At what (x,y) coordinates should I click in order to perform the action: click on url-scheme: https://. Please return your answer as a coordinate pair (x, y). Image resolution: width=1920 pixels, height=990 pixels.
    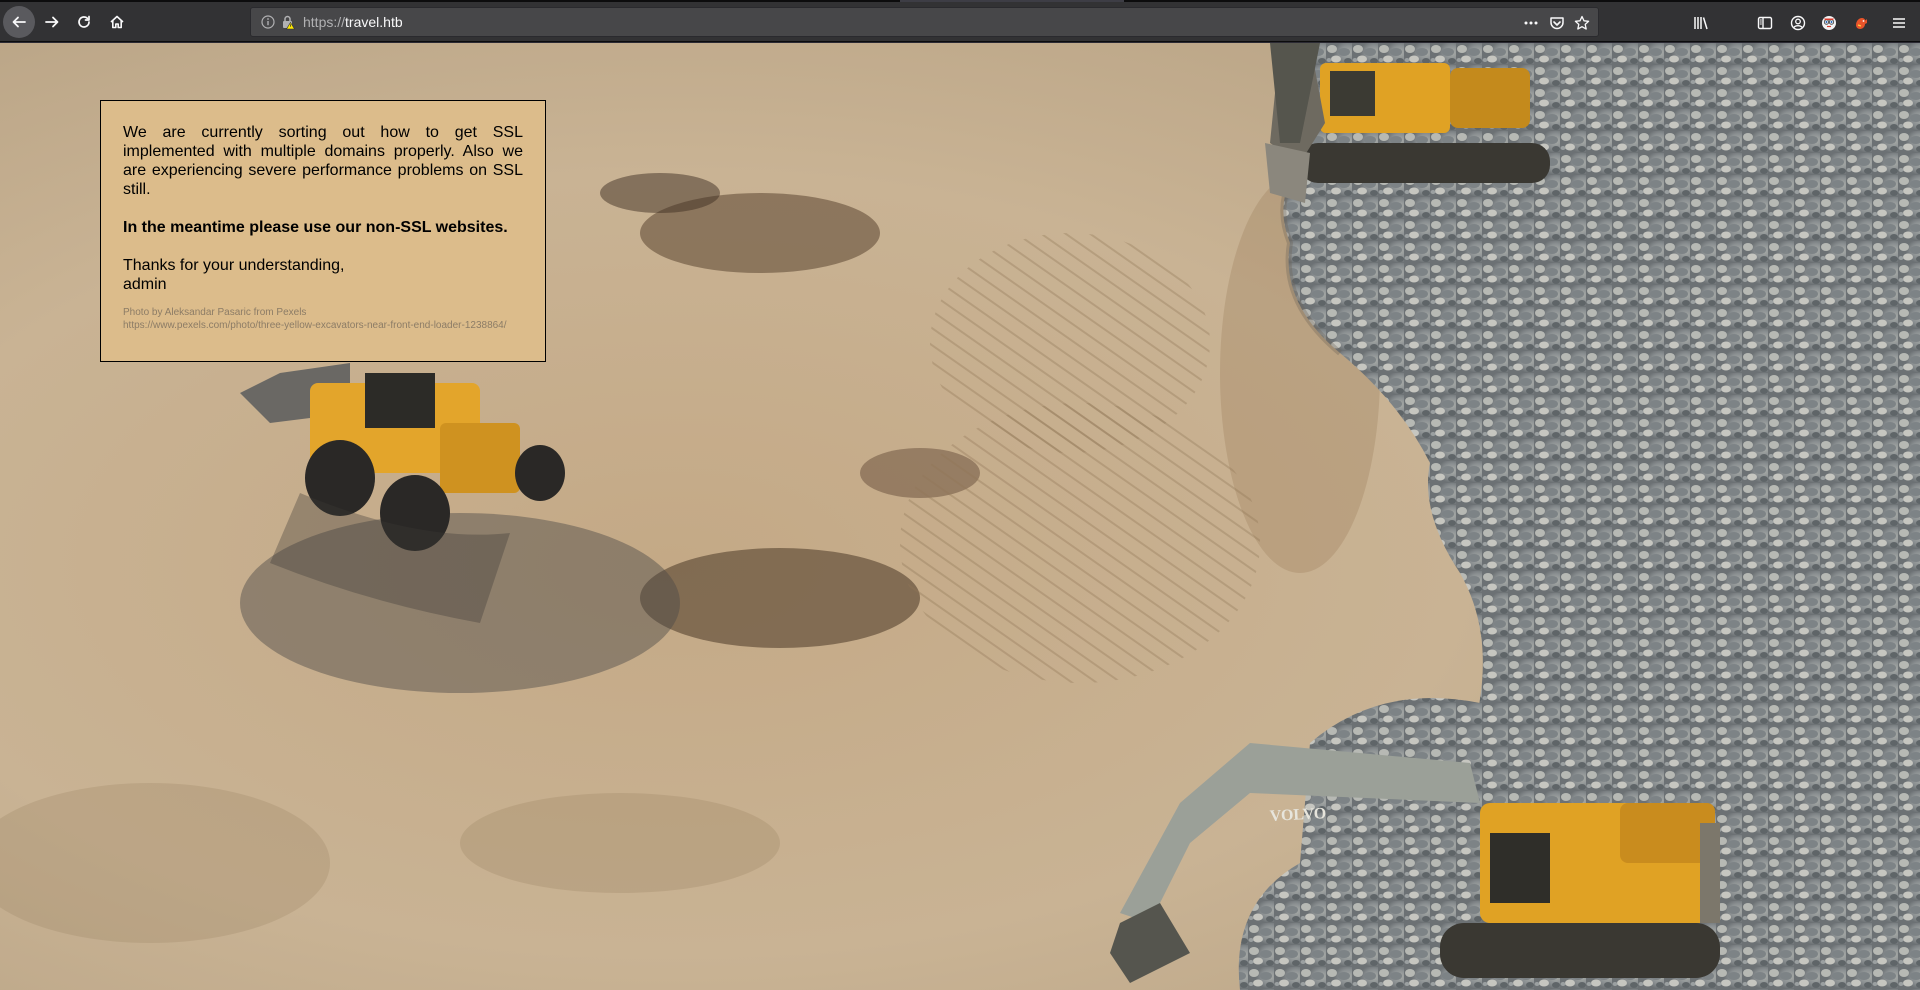
    Looking at the image, I should click on (324, 22).